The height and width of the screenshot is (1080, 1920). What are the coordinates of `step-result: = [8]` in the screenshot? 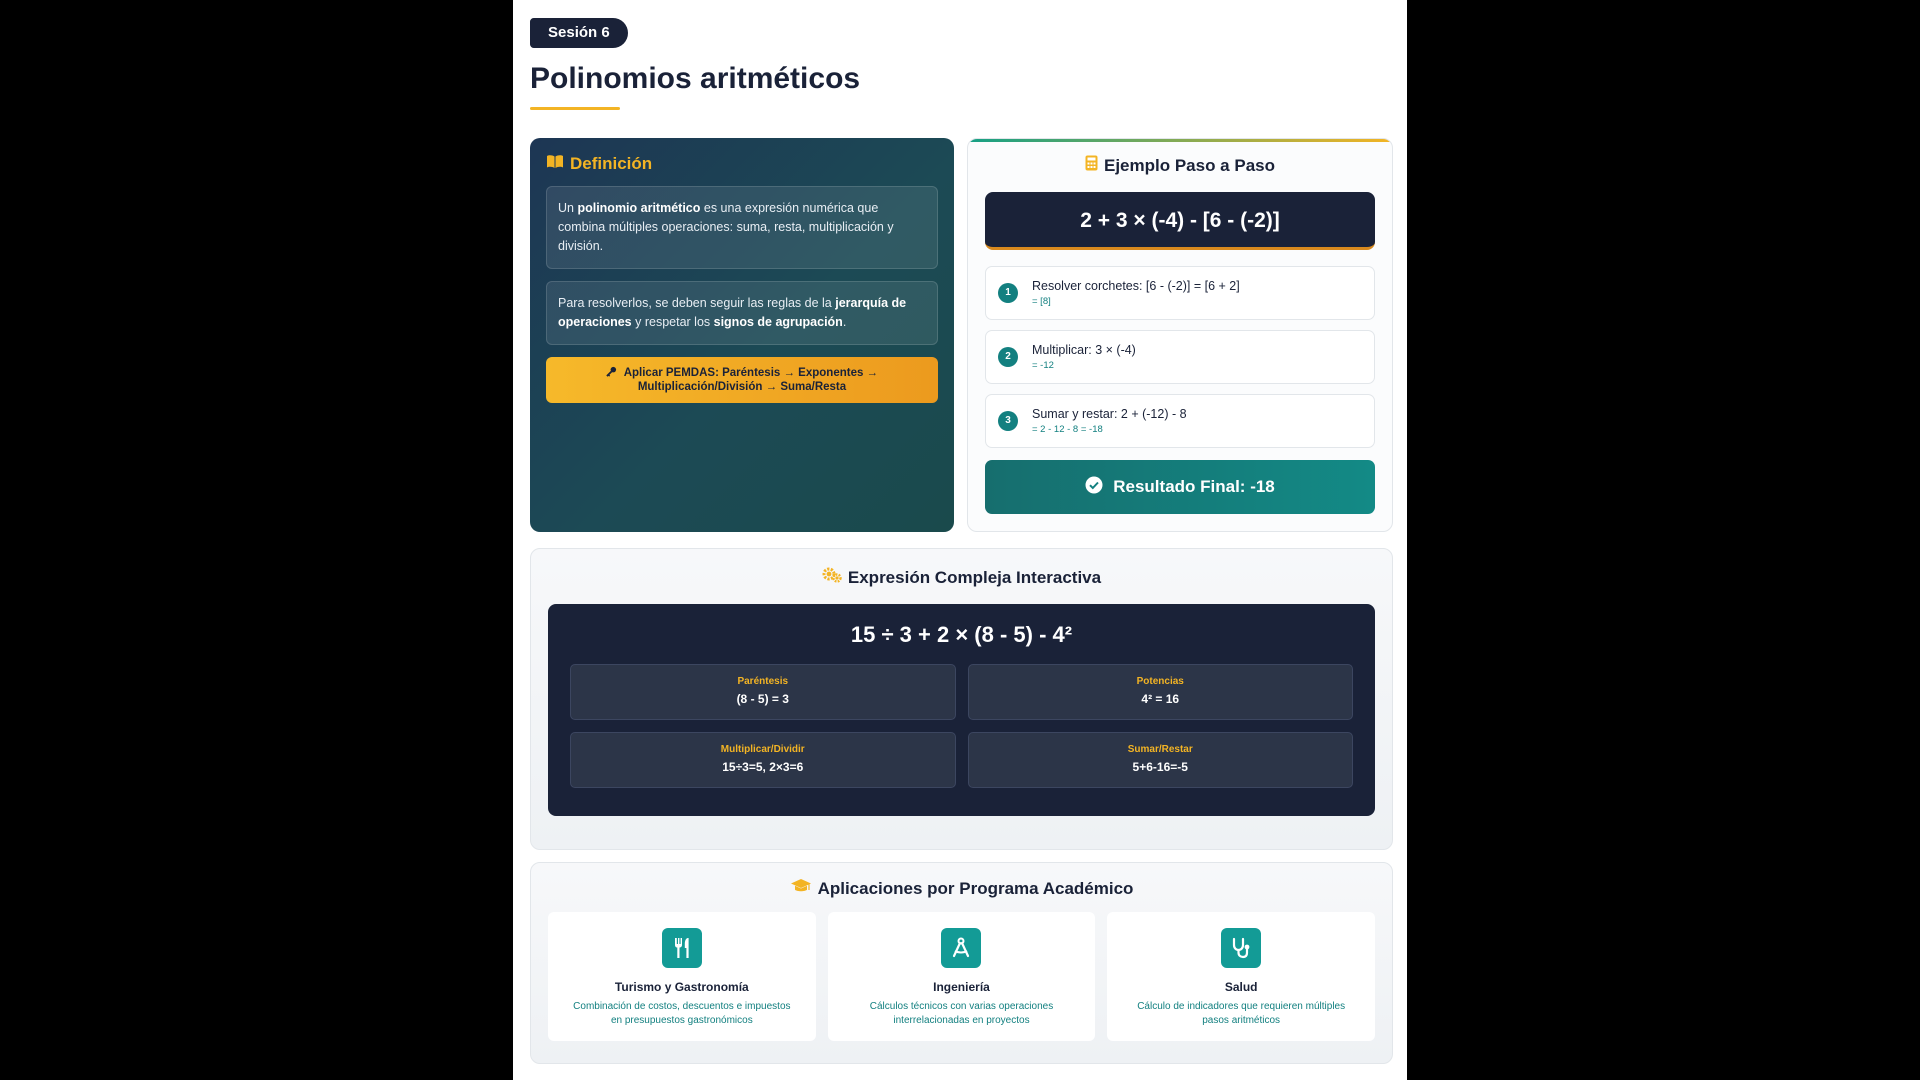 It's located at (1041, 301).